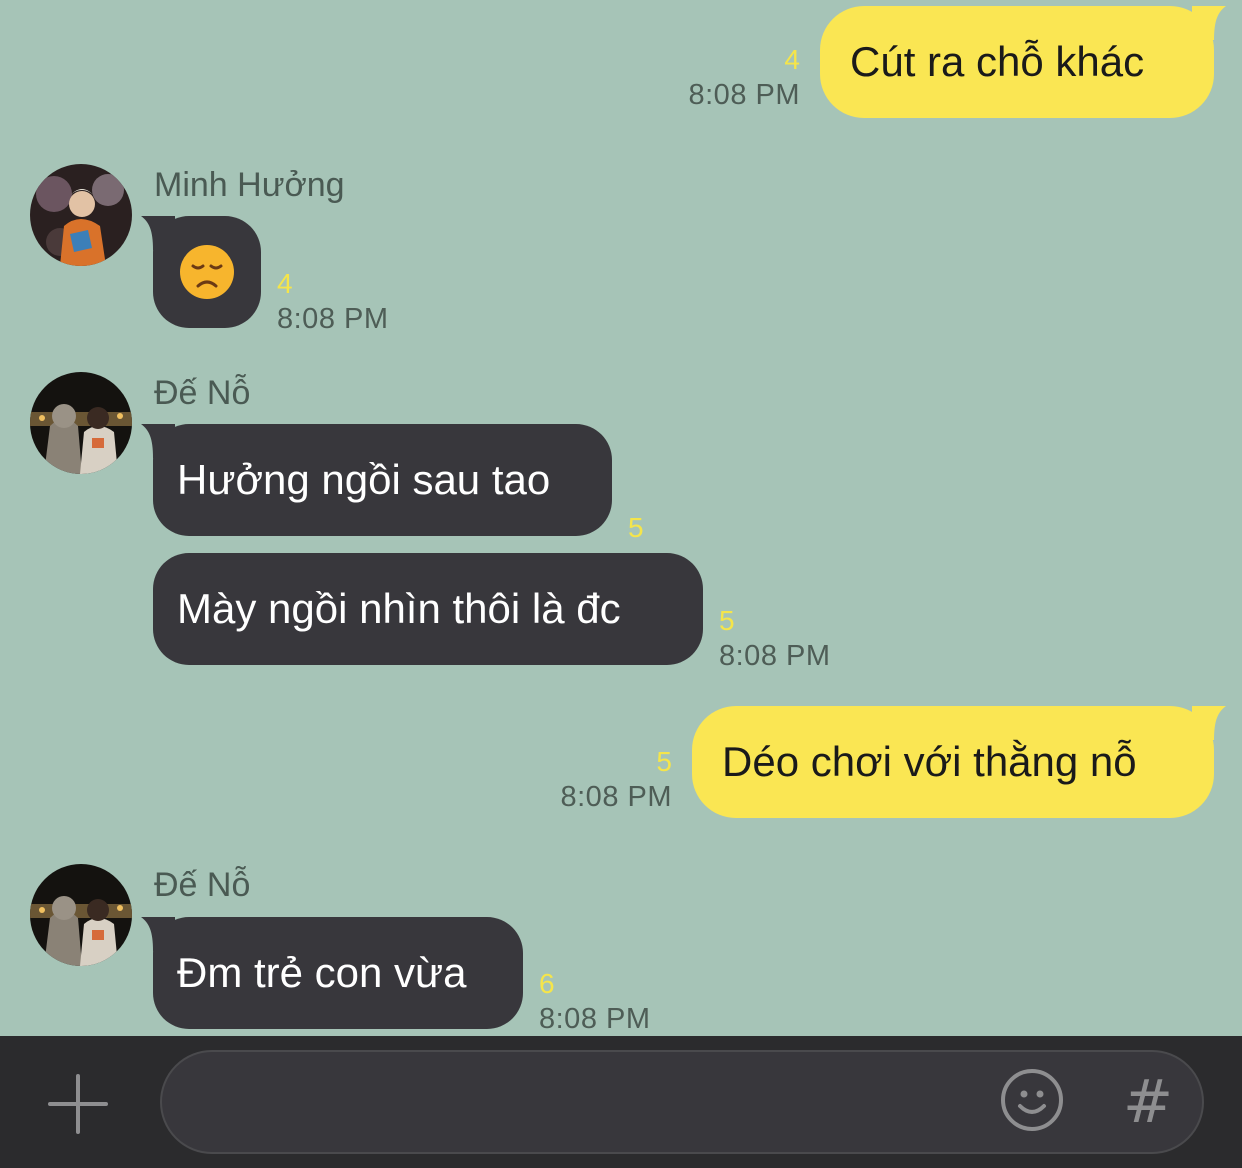 Image resolution: width=1242 pixels, height=1168 pixels. Describe the element at coordinates (1032, 1100) in the screenshot. I see `emoji-icon` at that location.